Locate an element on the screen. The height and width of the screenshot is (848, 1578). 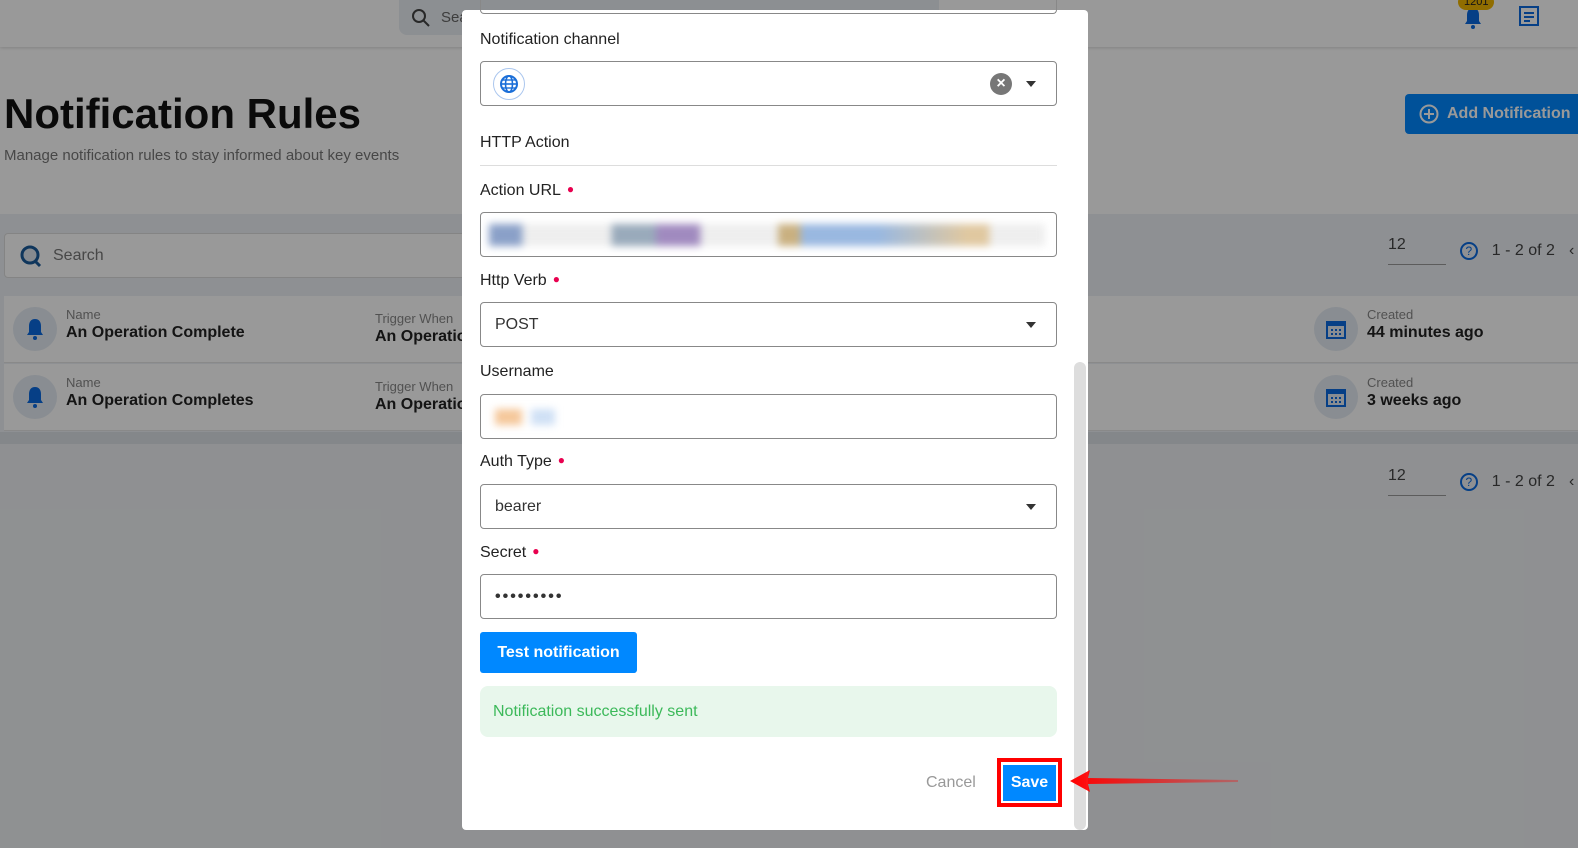
save-label: Save is located at coordinates (1029, 782).